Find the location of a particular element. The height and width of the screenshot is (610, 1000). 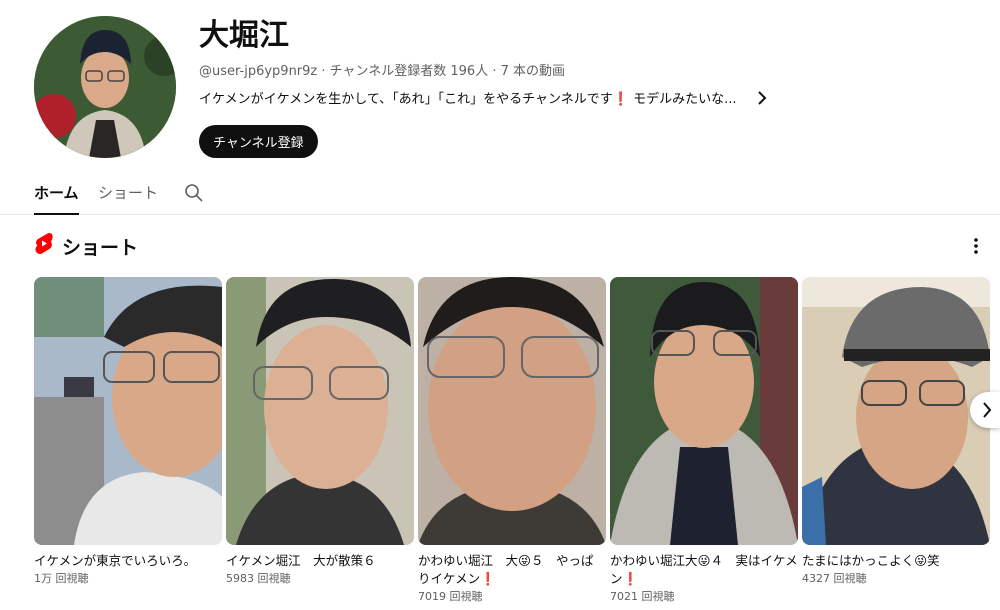

short-title: かわゆい堀江 大😜５ やっぱりイケメン❗ is located at coordinates (512, 570).